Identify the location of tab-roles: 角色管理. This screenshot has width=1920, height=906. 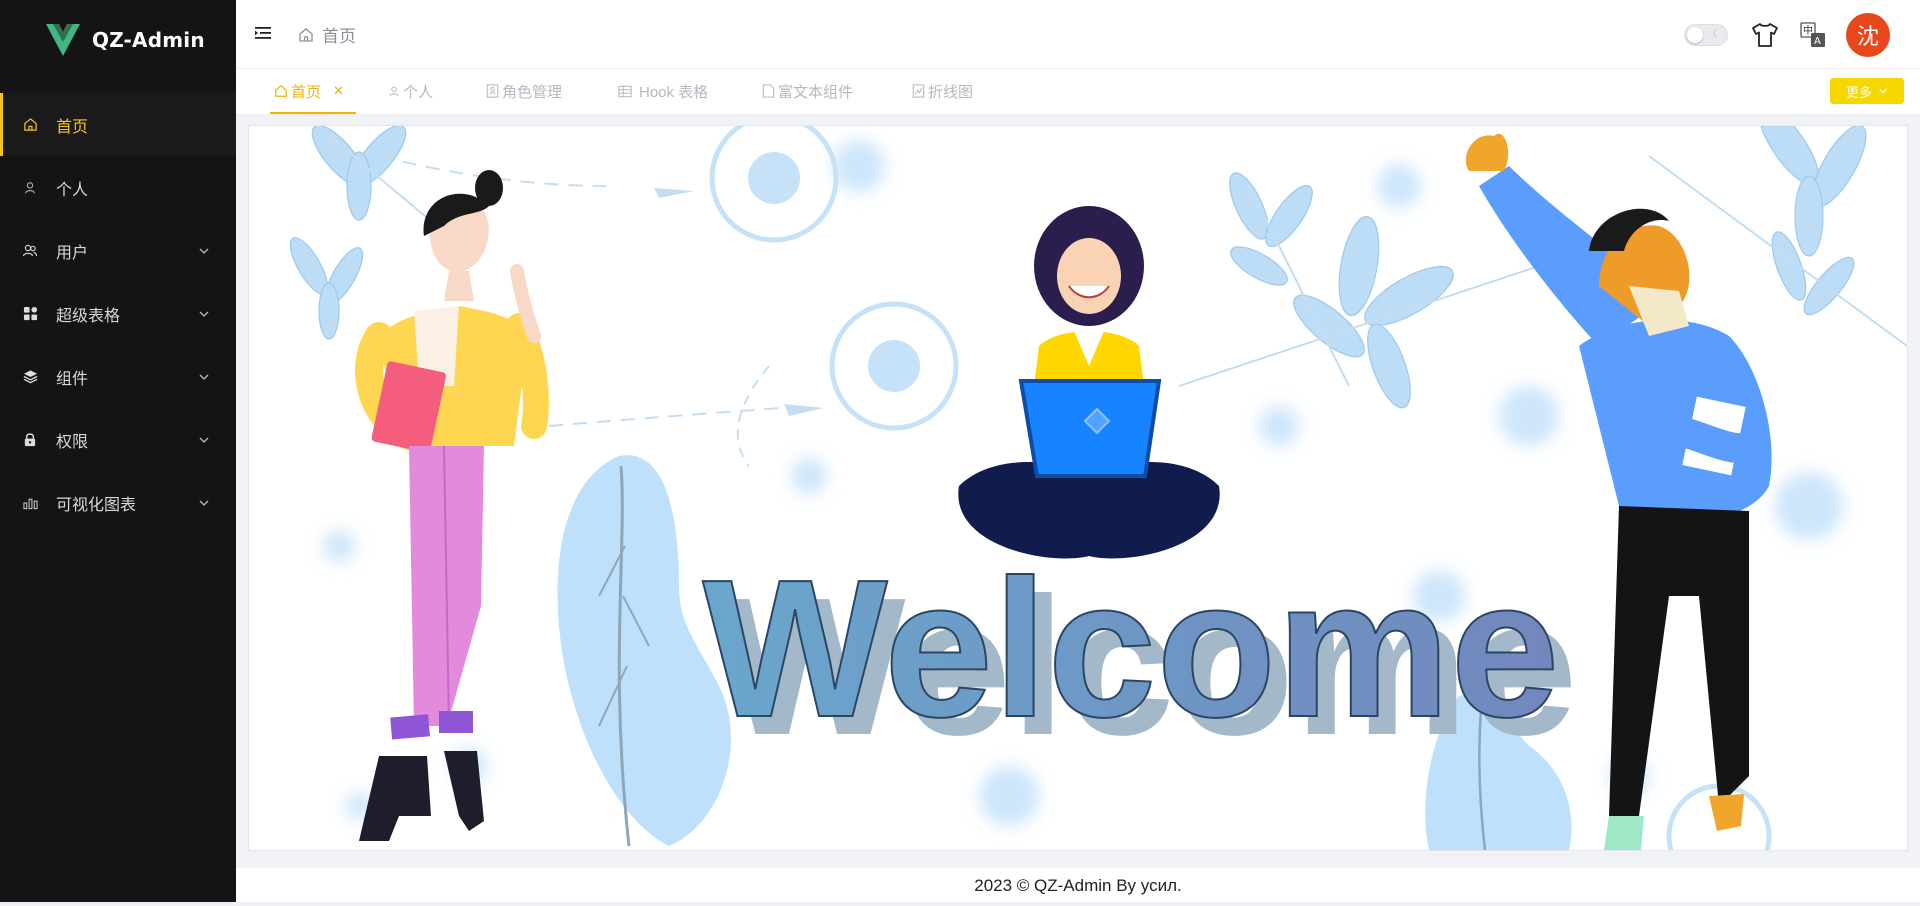
(524, 91).